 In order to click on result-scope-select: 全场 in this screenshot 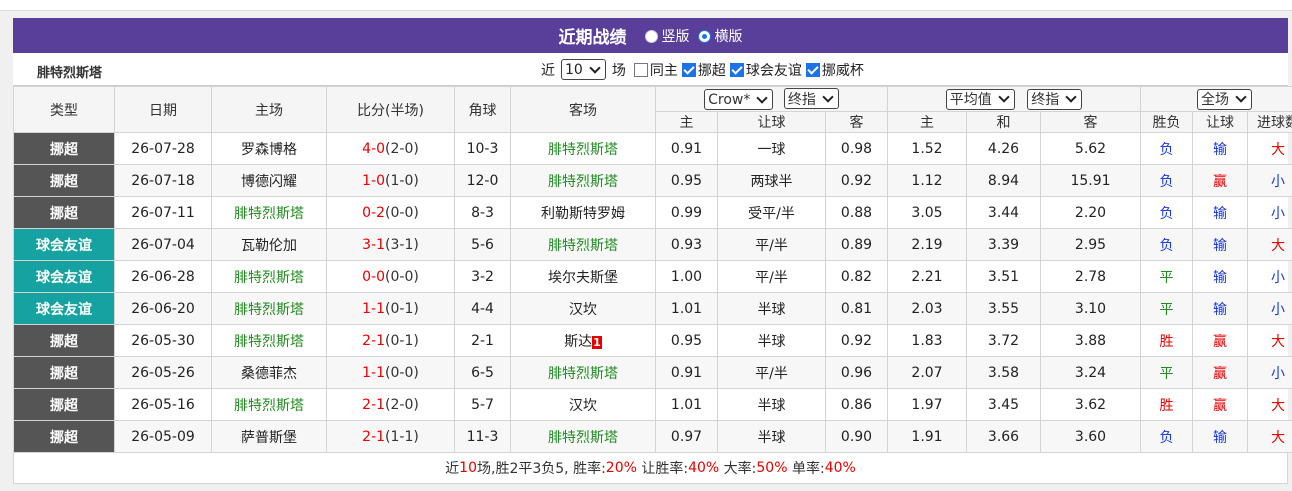, I will do `click(1225, 99)`.